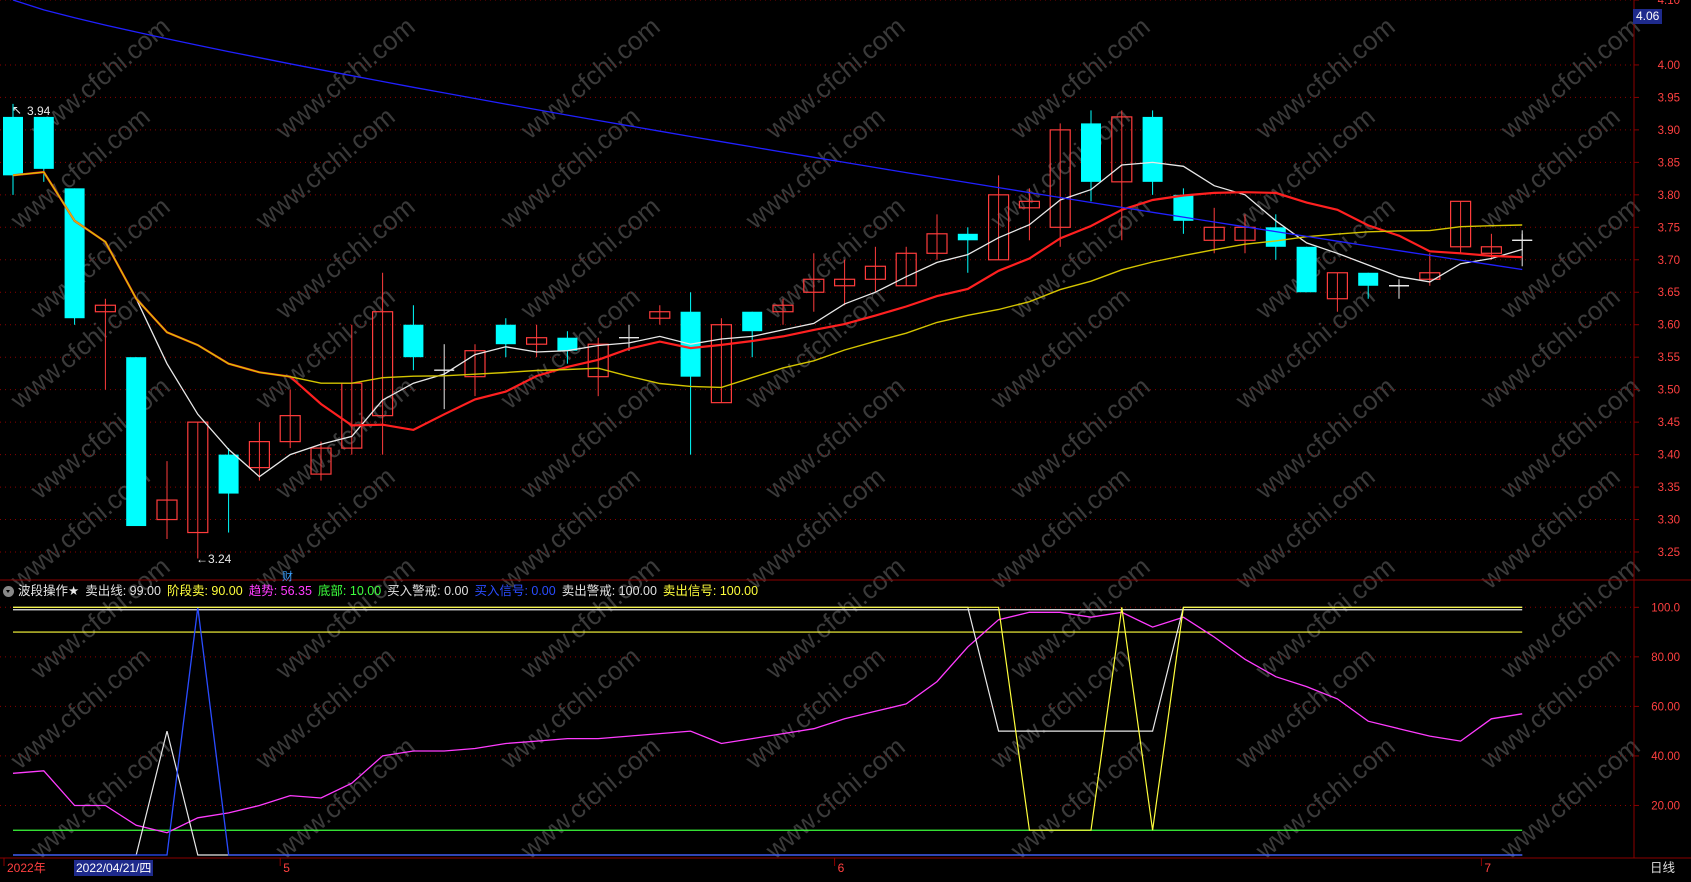 The image size is (1691, 882). Describe the element at coordinates (26, 868) in the screenshot. I see `time-axis-label: 2022年` at that location.